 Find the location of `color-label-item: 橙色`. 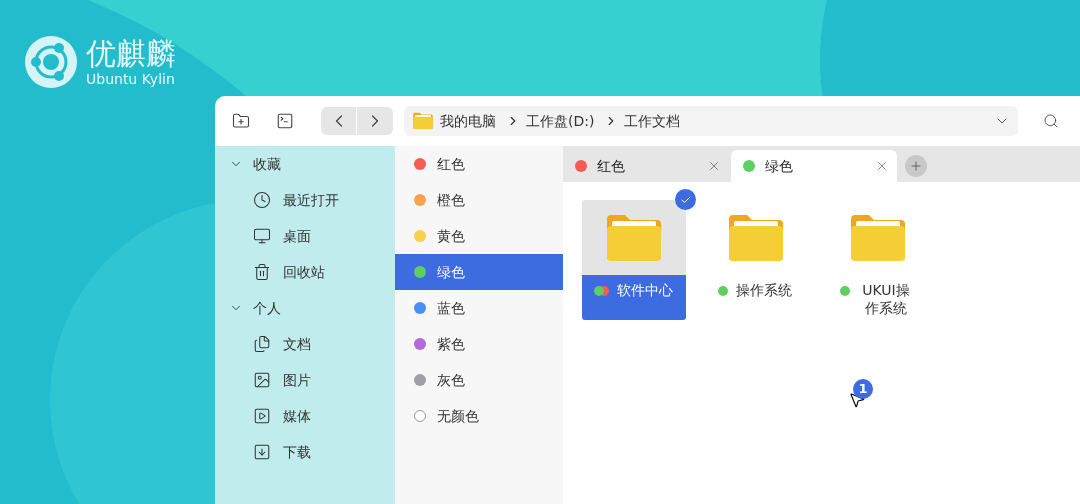

color-label-item: 橙色 is located at coordinates (479, 200).